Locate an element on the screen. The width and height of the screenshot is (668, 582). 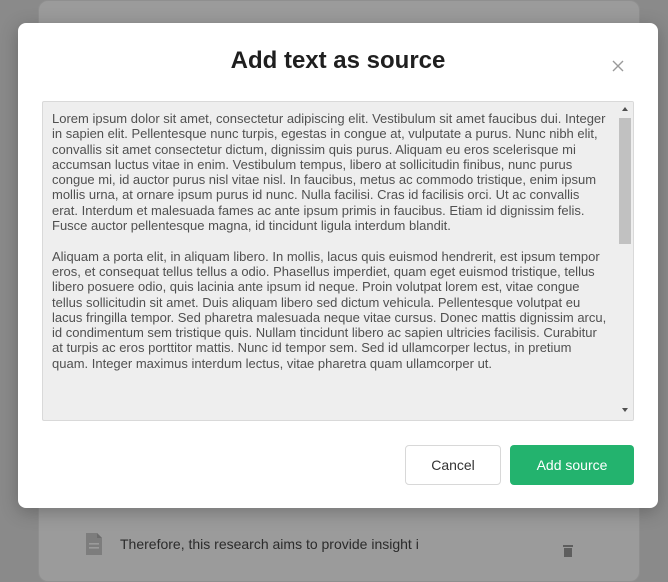
scrollbar-thumb is located at coordinates (625, 181).